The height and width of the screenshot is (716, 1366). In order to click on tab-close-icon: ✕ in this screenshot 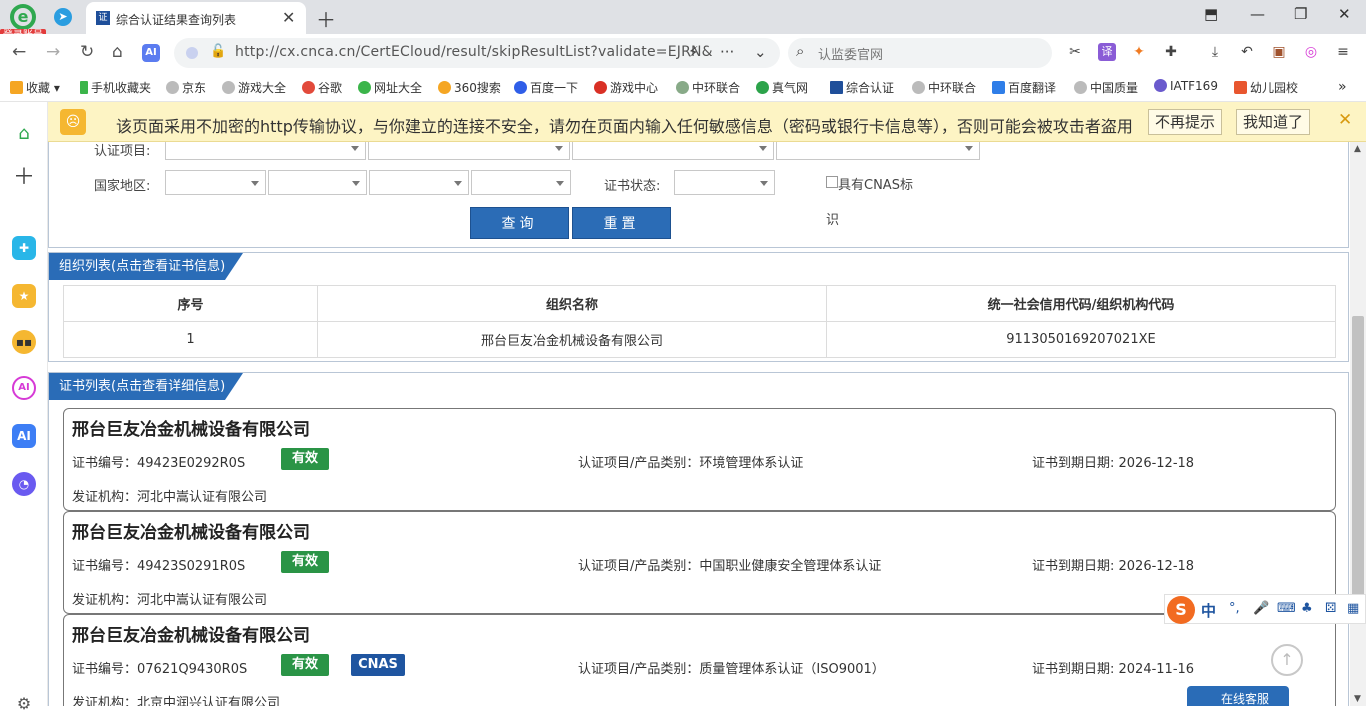, I will do `click(288, 17)`.